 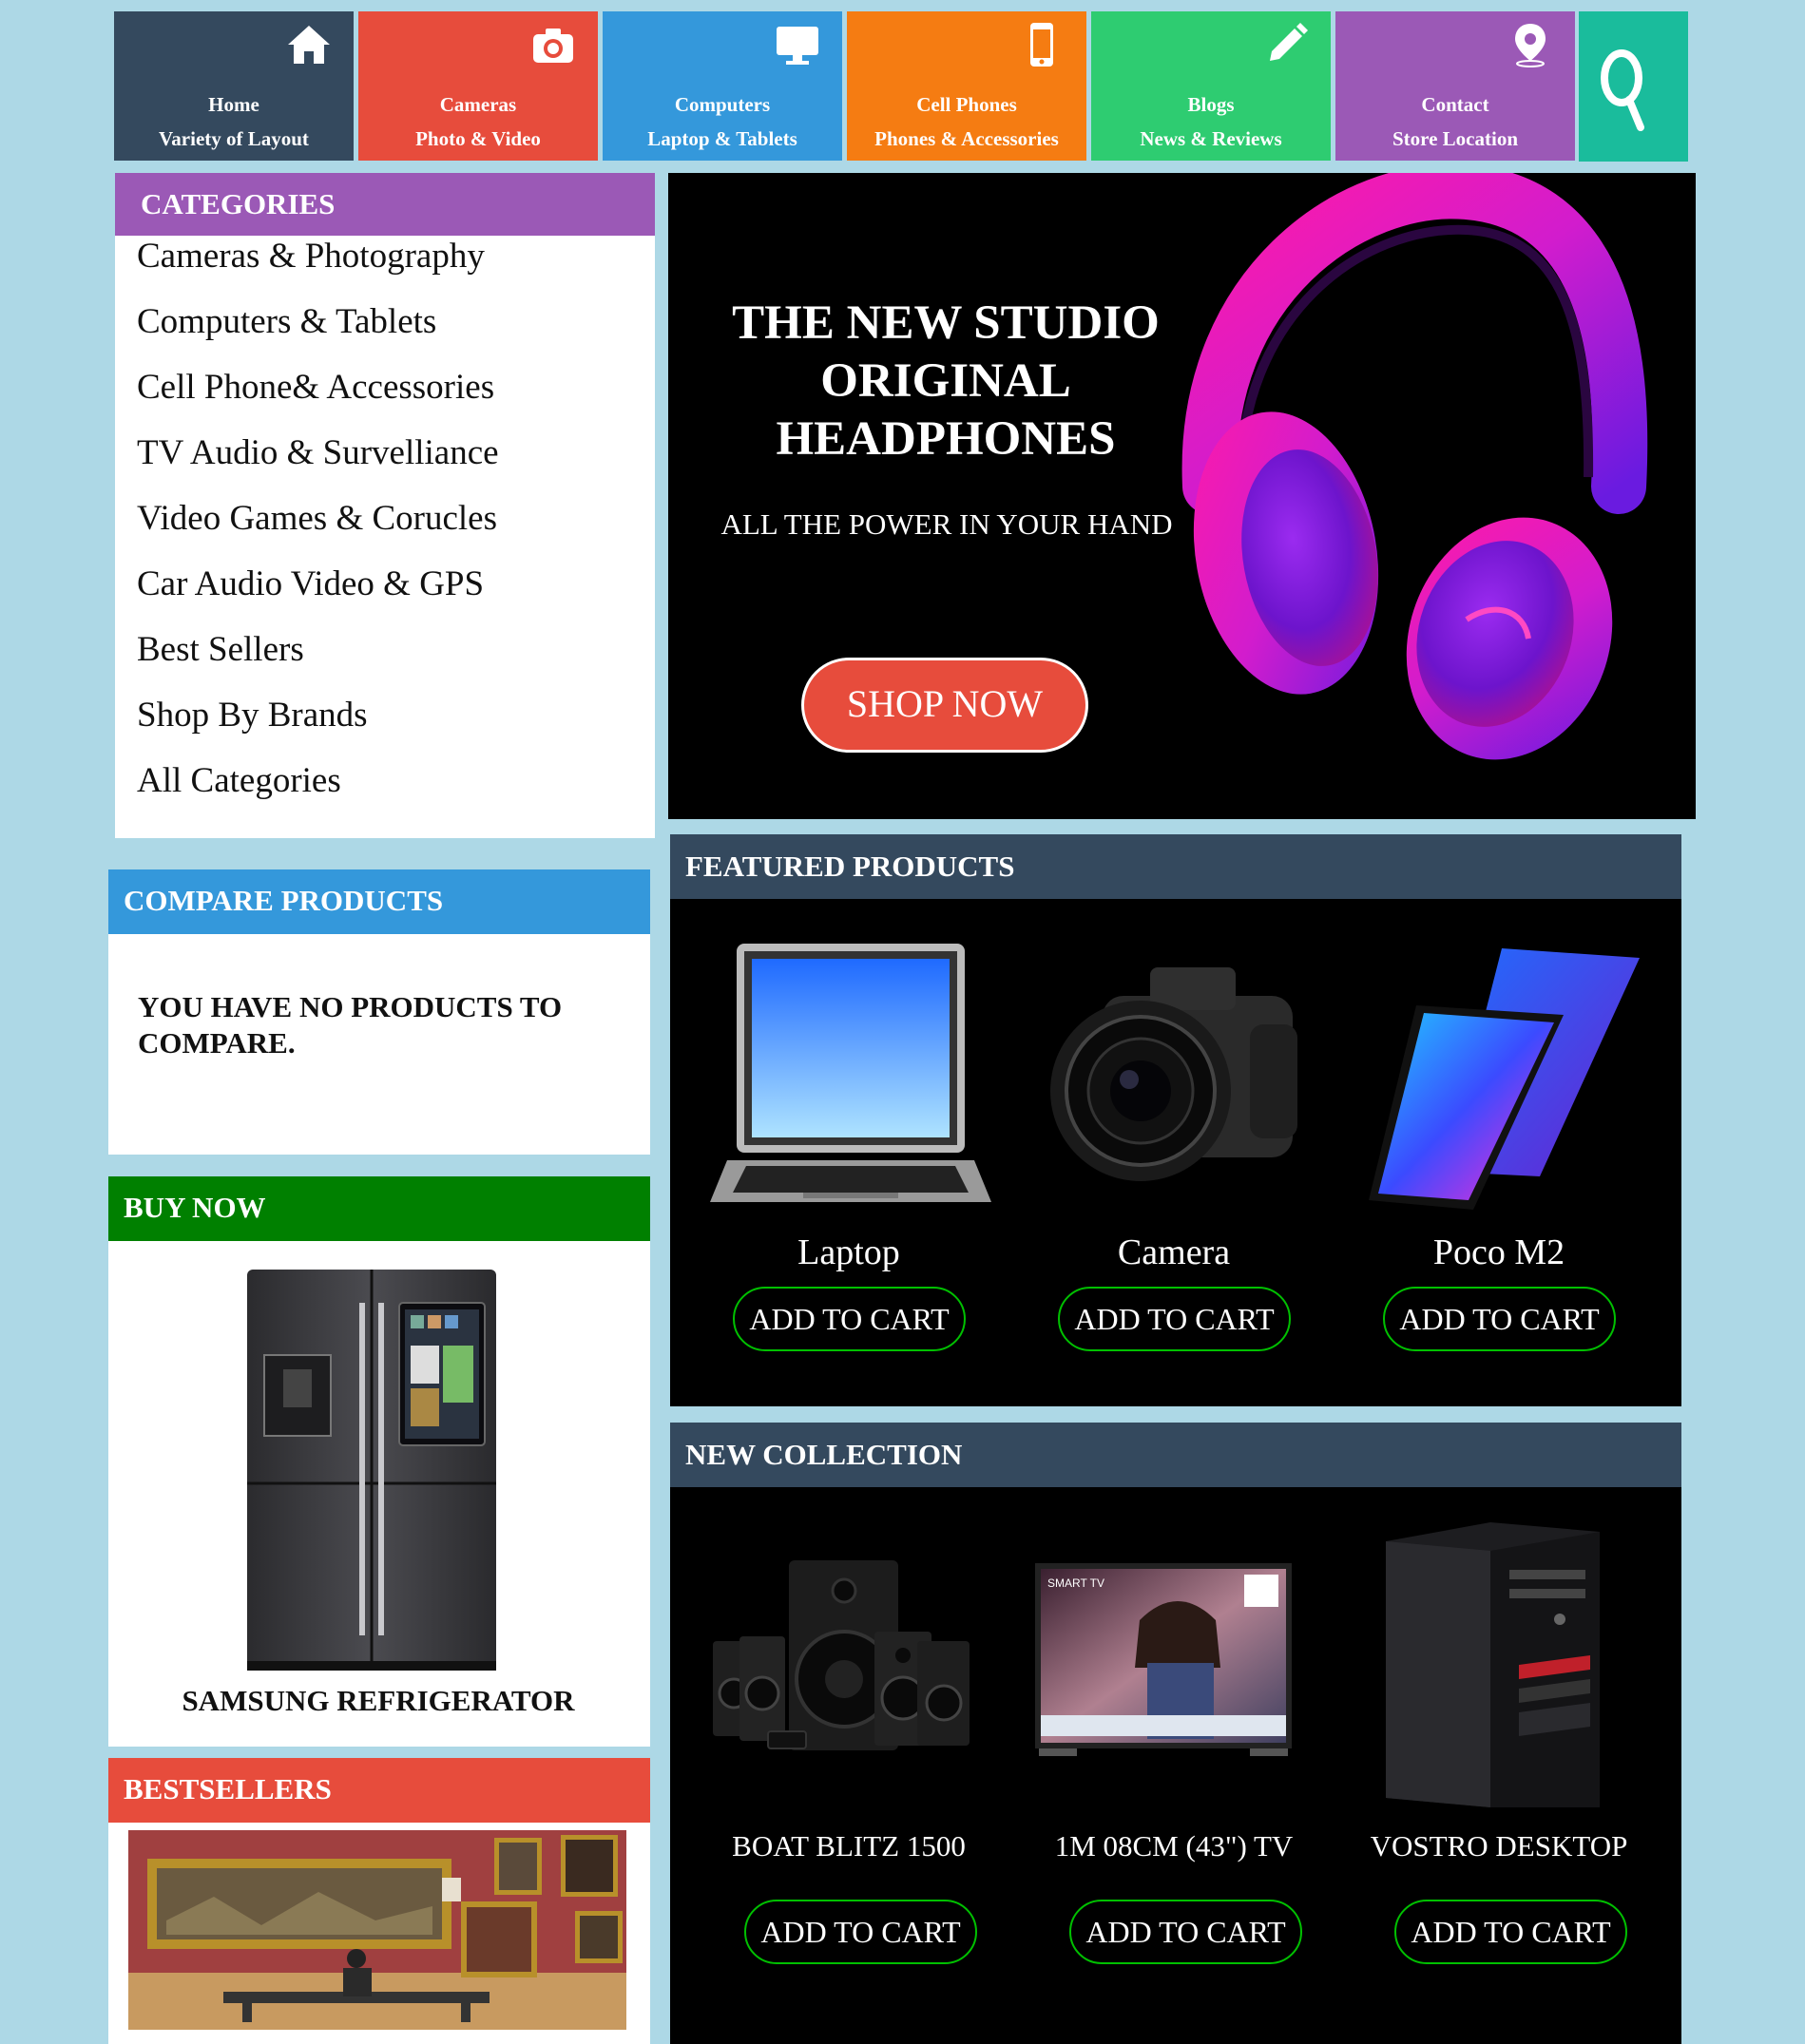 I want to click on desktop-tower-image, so click(x=1490, y=1664).